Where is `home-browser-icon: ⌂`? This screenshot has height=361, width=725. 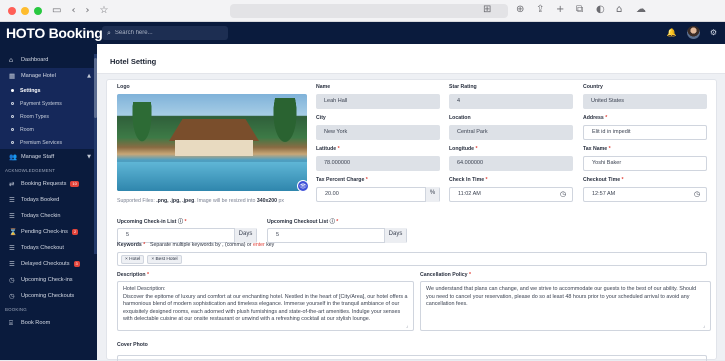
home-browser-icon: ⌂ is located at coordinates (619, 9).